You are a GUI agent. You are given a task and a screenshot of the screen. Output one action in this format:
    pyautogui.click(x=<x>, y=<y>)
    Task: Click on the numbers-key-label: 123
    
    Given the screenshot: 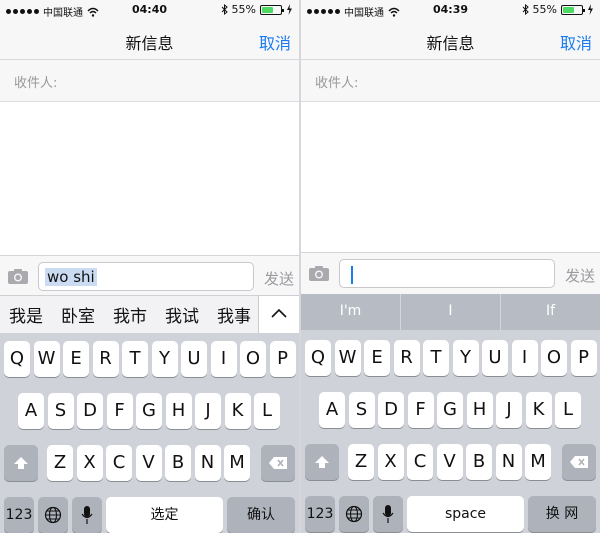 What is the action you would take?
    pyautogui.click(x=320, y=514)
    